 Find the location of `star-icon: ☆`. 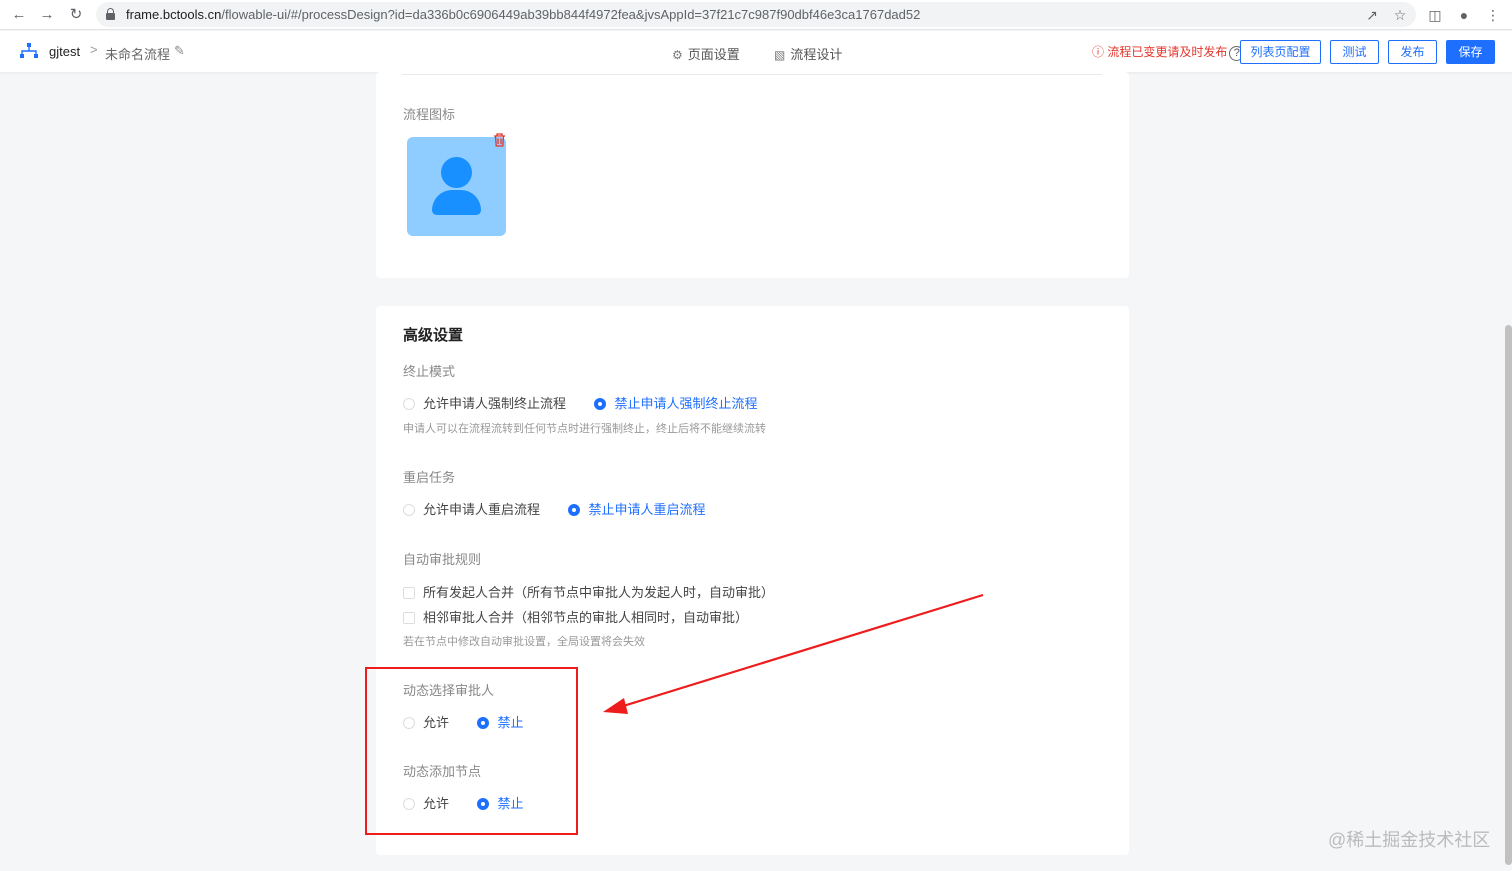

star-icon: ☆ is located at coordinates (1400, 15).